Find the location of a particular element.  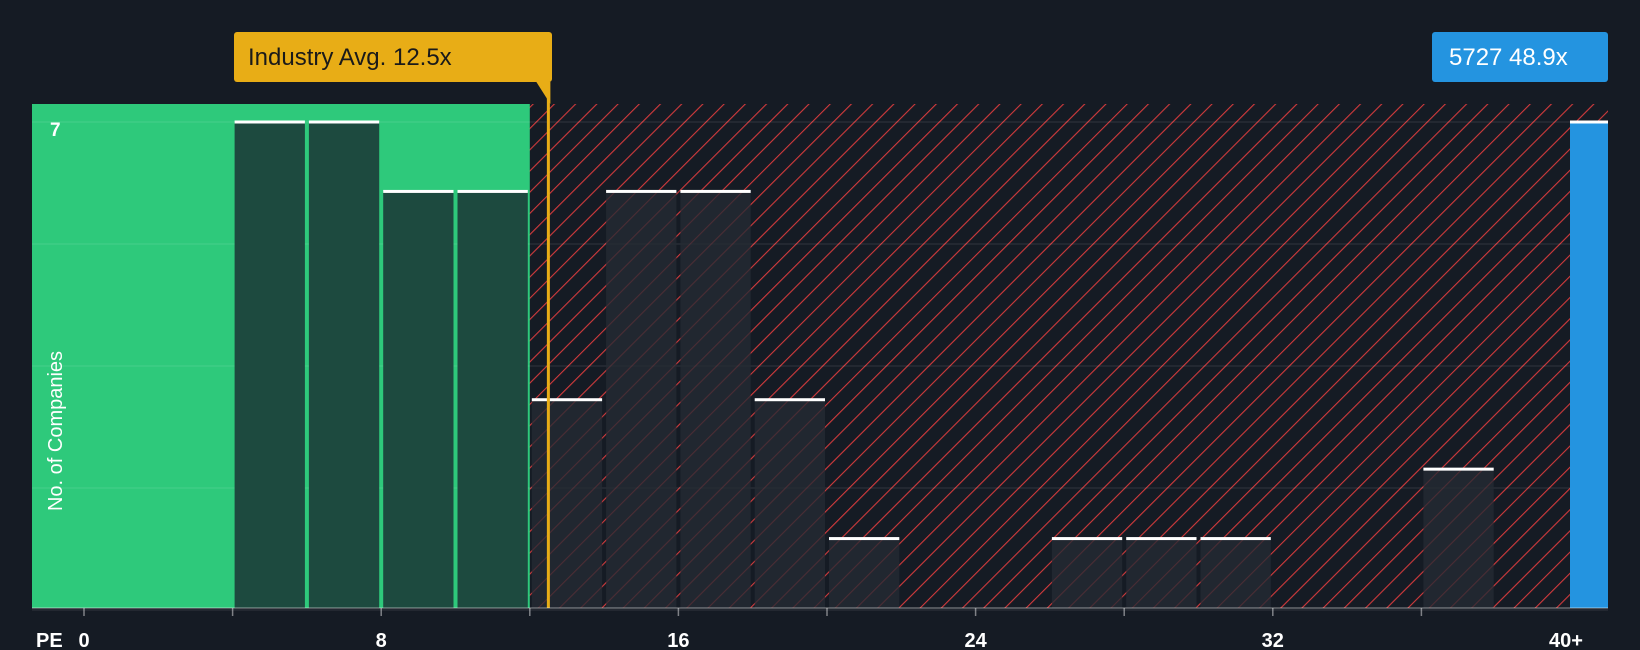

y-tick-label: 7 is located at coordinates (55, 130).